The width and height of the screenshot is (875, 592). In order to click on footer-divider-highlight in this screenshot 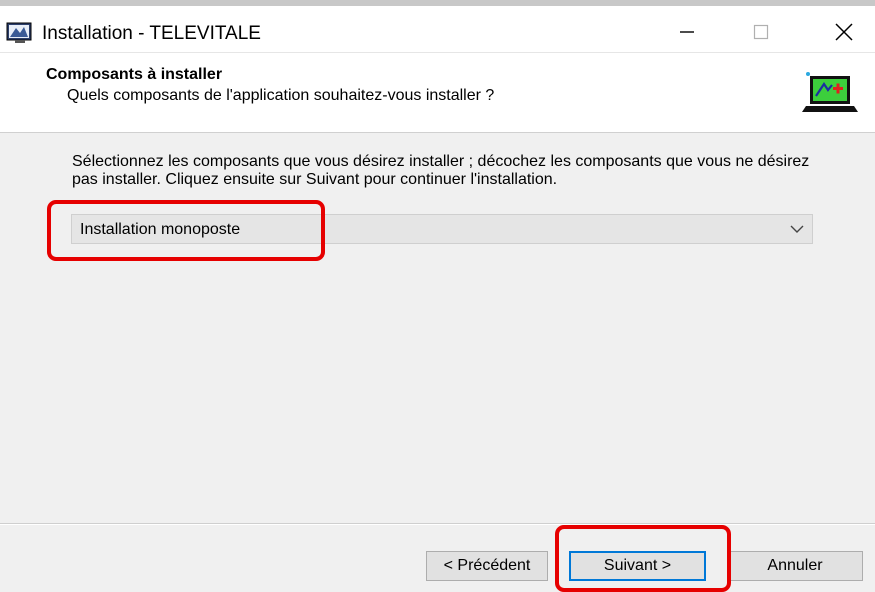, I will do `click(437, 524)`.